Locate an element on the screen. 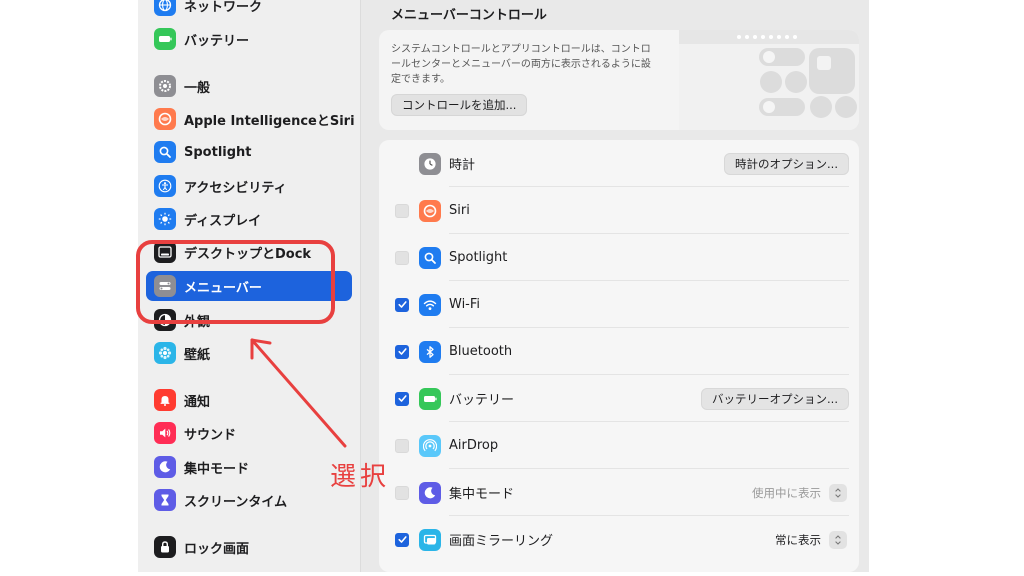  sidebar-item: デスクトップとDock is located at coordinates (249, 252).